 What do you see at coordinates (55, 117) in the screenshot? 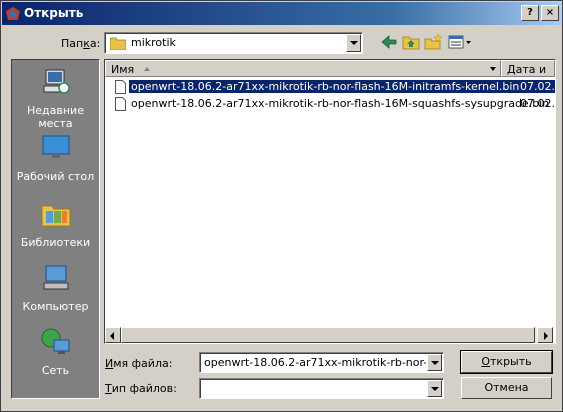
I see `place-label: Недавние места` at bounding box center [55, 117].